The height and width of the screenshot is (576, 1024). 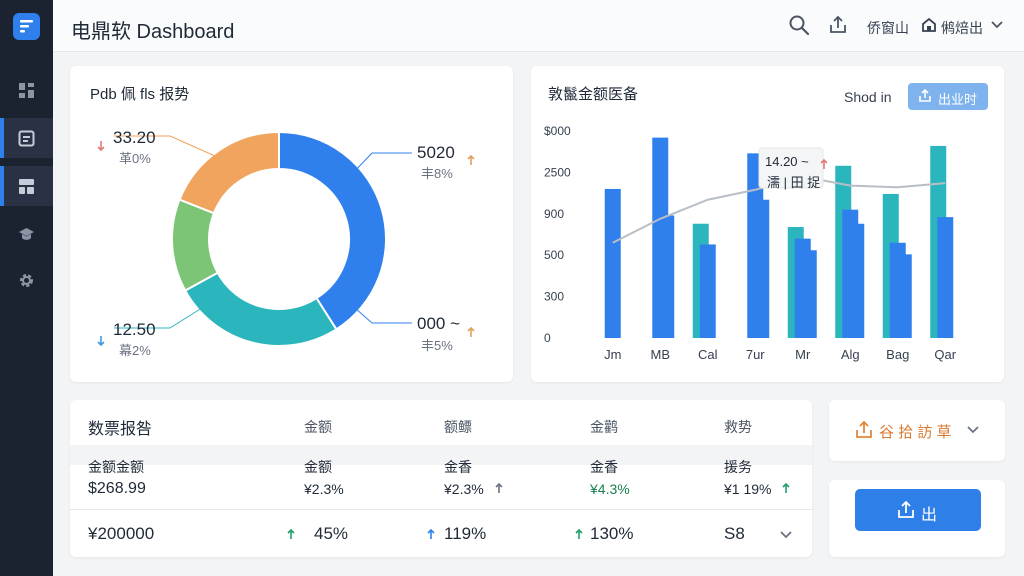 I want to click on donut-label-pct: 幕2%, so click(x=135, y=350).